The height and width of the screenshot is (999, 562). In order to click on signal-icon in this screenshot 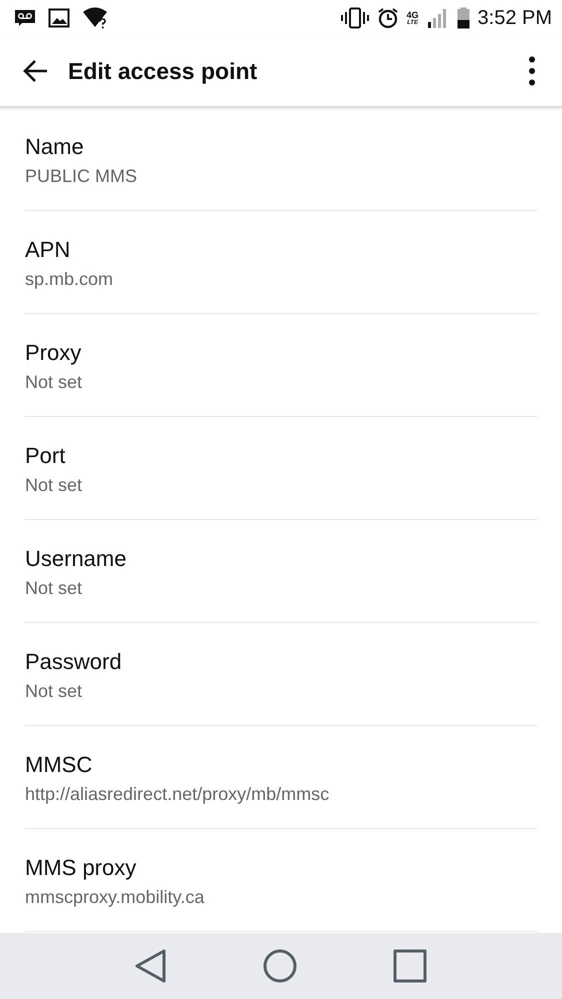, I will do `click(437, 18)`.